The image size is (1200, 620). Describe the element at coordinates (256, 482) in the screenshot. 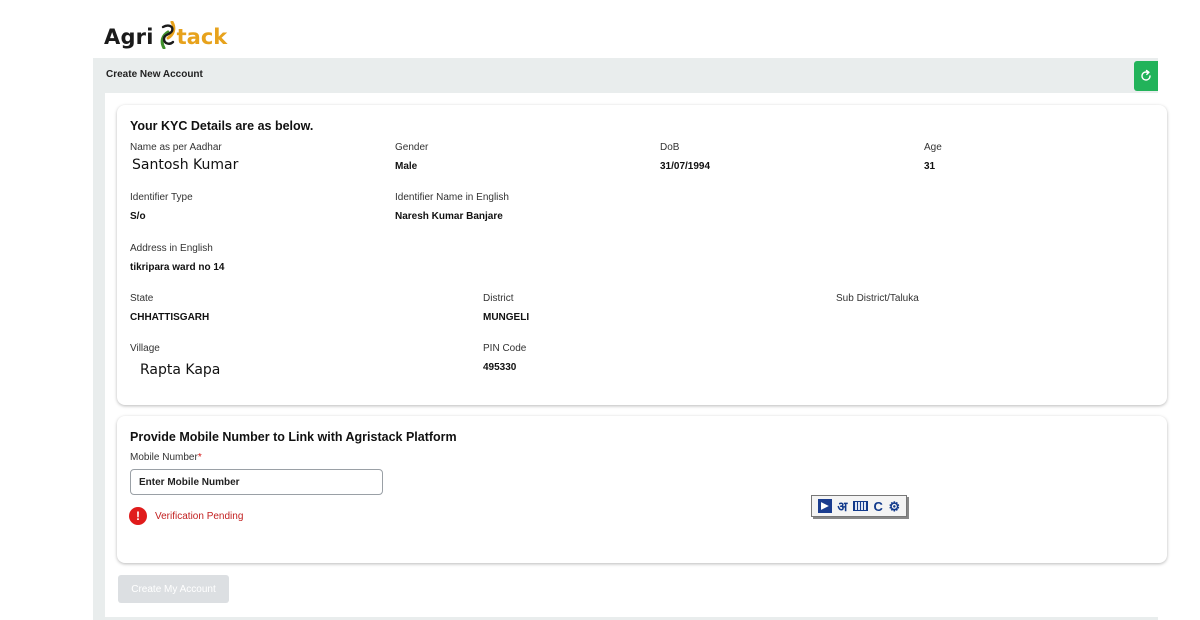

I see `mobile-number-input` at that location.